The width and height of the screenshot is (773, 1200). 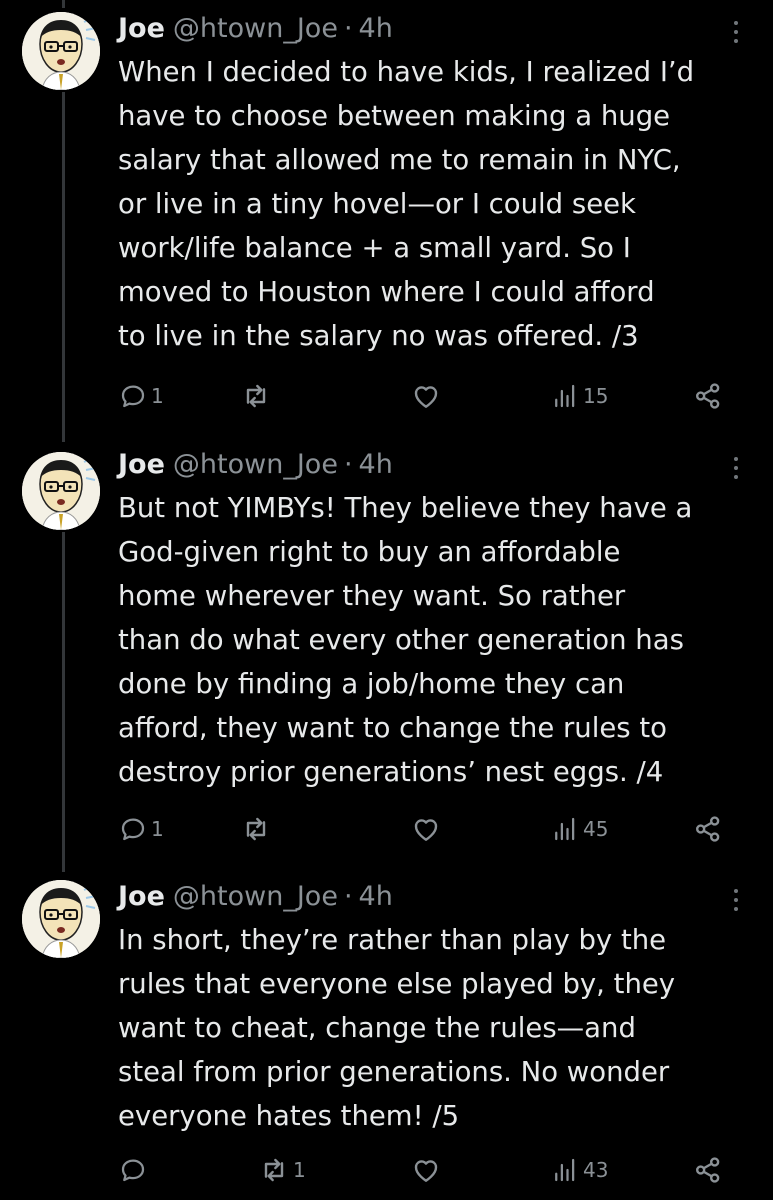 What do you see at coordinates (377, 204) in the screenshot?
I see `tweet-text-line: or live in a tiny hovel—or I could seek` at bounding box center [377, 204].